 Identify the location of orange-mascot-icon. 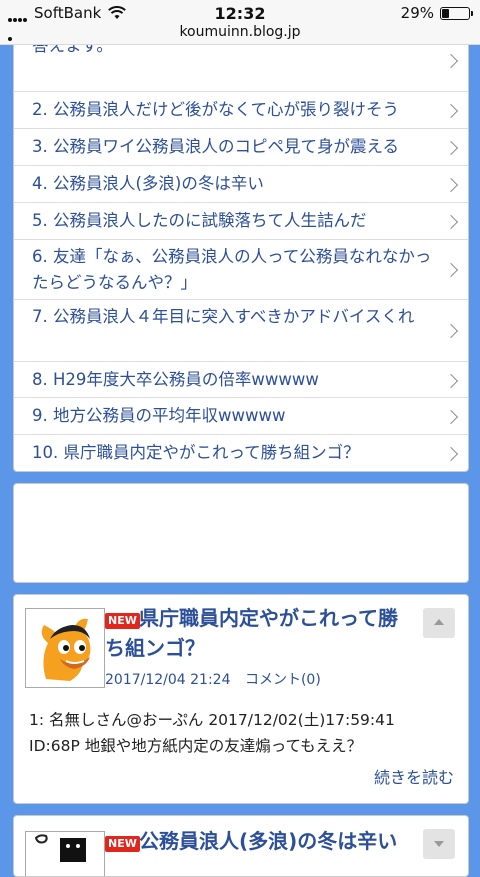
(65, 648).